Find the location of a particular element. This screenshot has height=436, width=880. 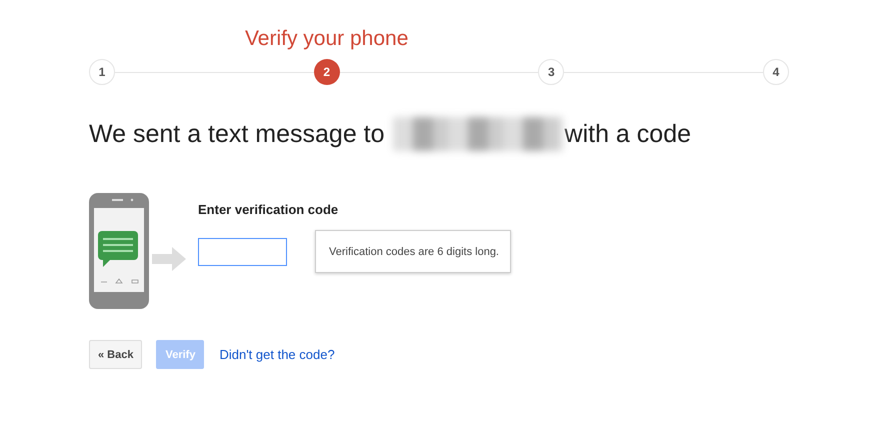

step-title: Verify your phone is located at coordinates (326, 39).